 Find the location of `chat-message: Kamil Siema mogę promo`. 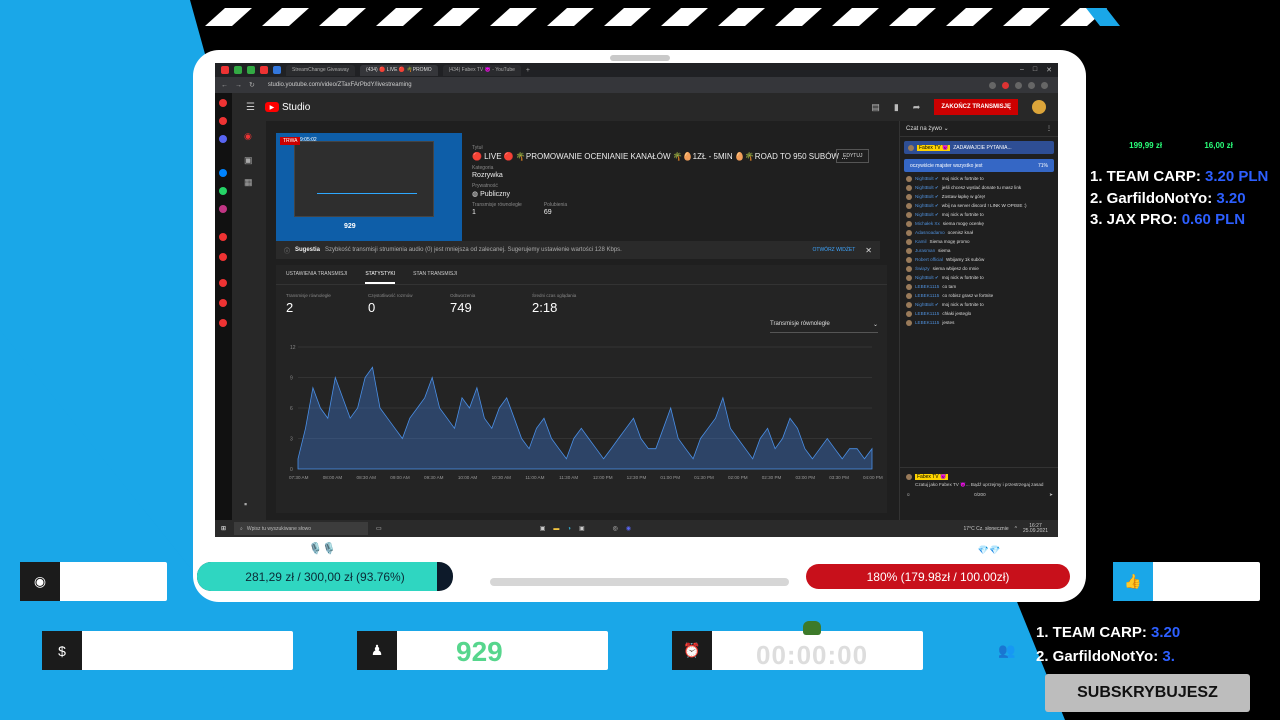

chat-message: Kamil Siema mogę promo is located at coordinates (979, 242).